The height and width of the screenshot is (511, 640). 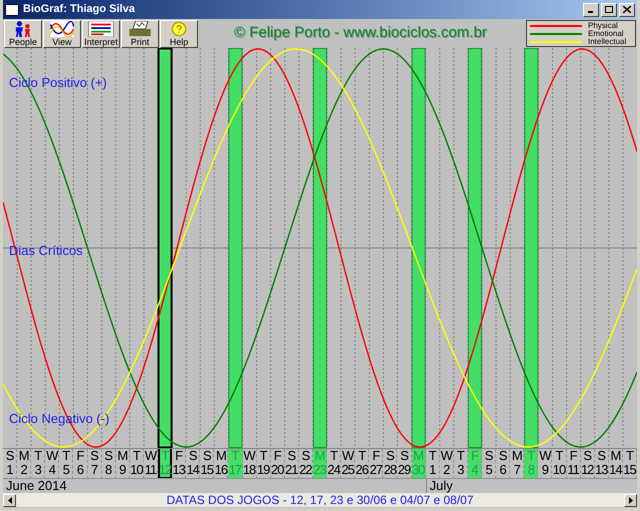 I want to click on day-number: 8, so click(x=108, y=470).